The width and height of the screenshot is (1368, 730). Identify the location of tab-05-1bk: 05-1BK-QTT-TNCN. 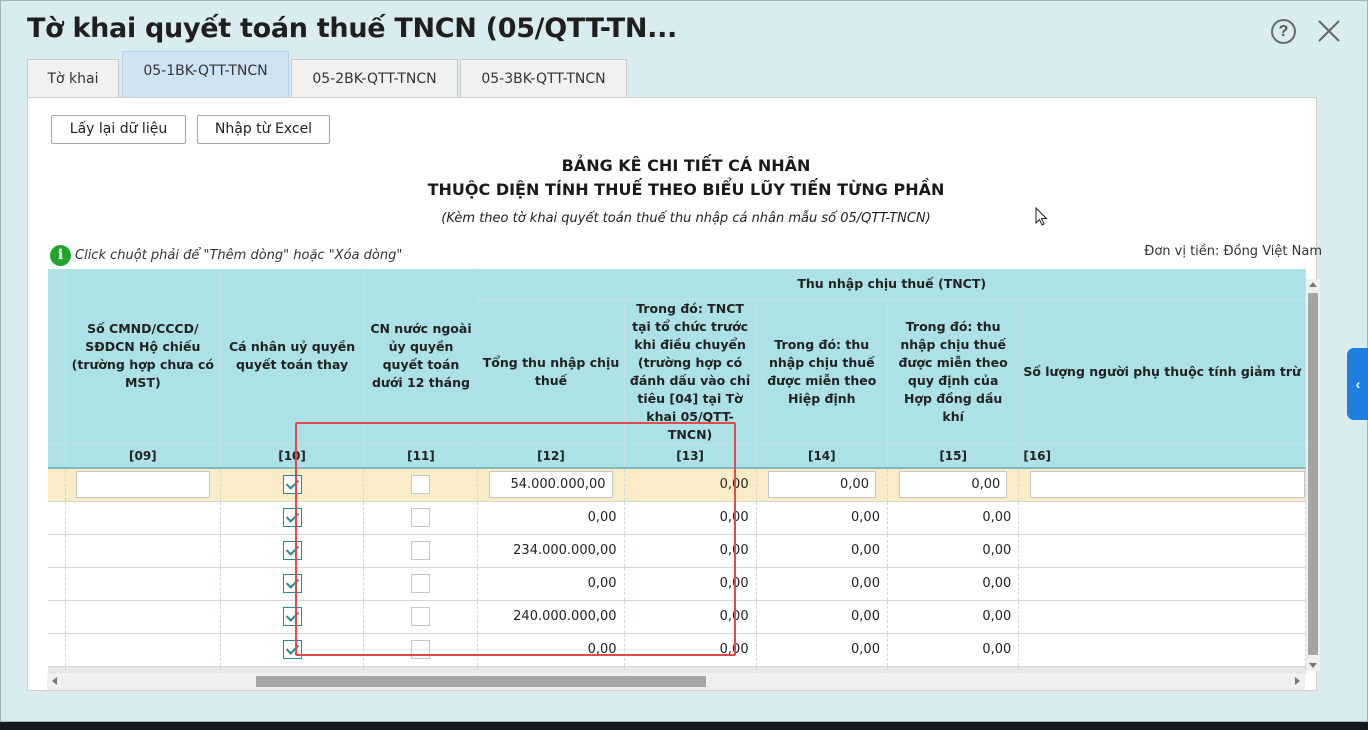
(205, 74).